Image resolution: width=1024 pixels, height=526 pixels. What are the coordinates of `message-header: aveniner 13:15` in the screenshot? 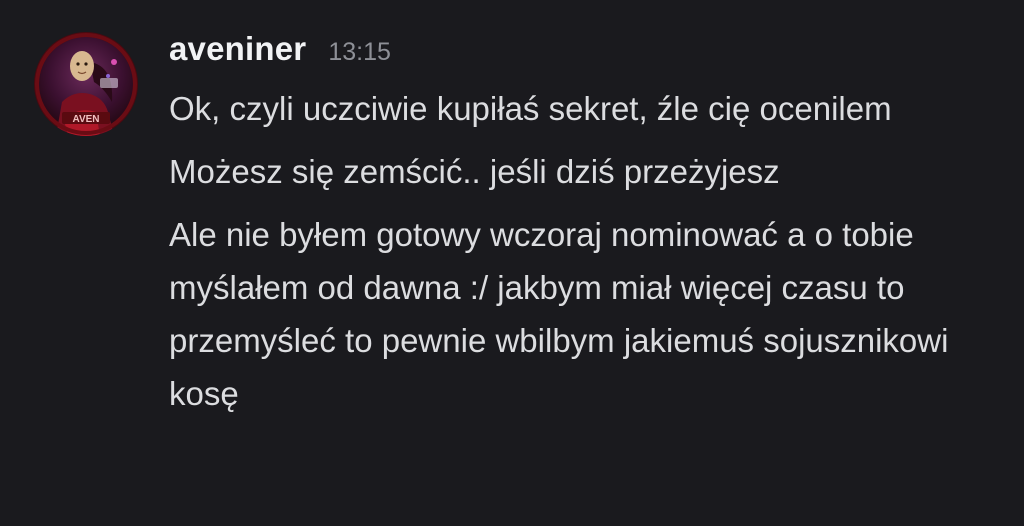 It's located at (584, 52).